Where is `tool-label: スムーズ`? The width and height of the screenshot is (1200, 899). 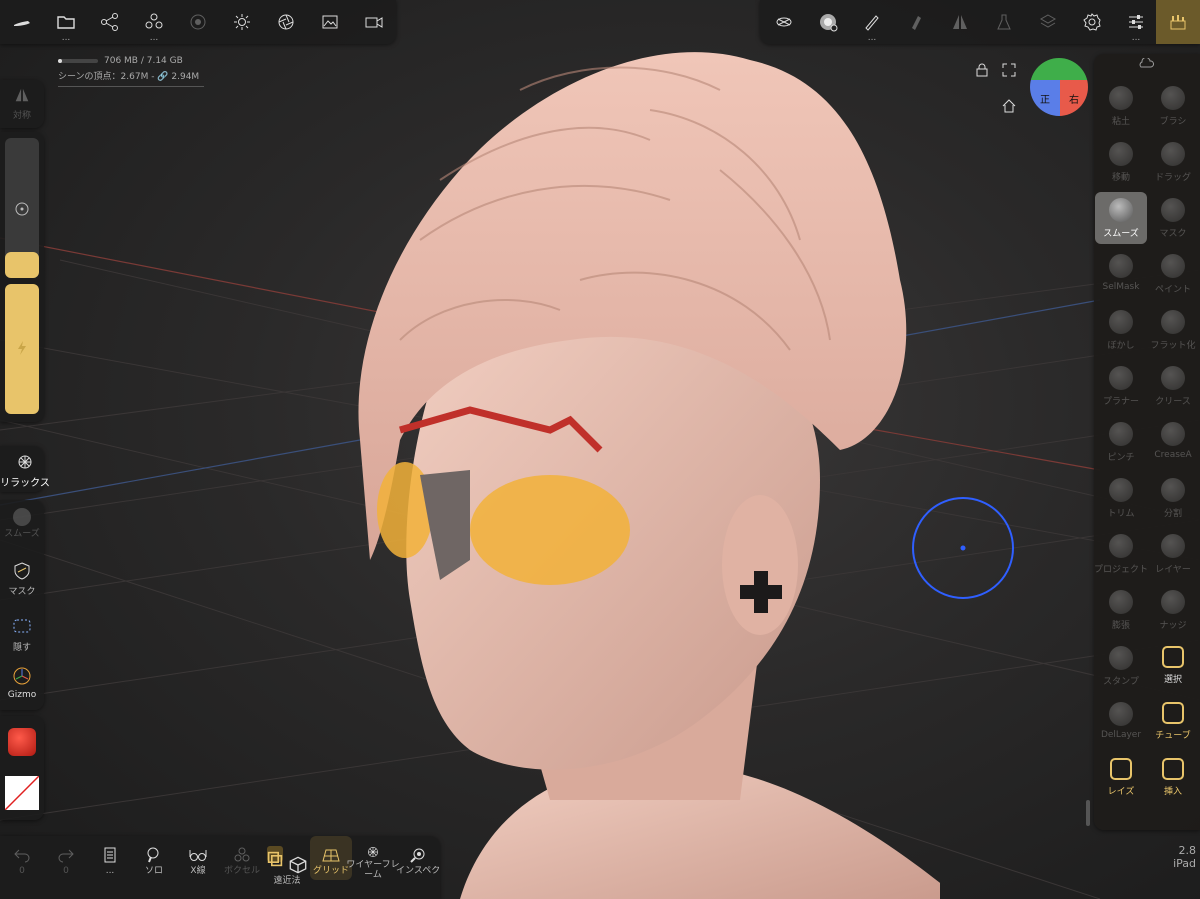 tool-label: スムーズ is located at coordinates (1121, 234).